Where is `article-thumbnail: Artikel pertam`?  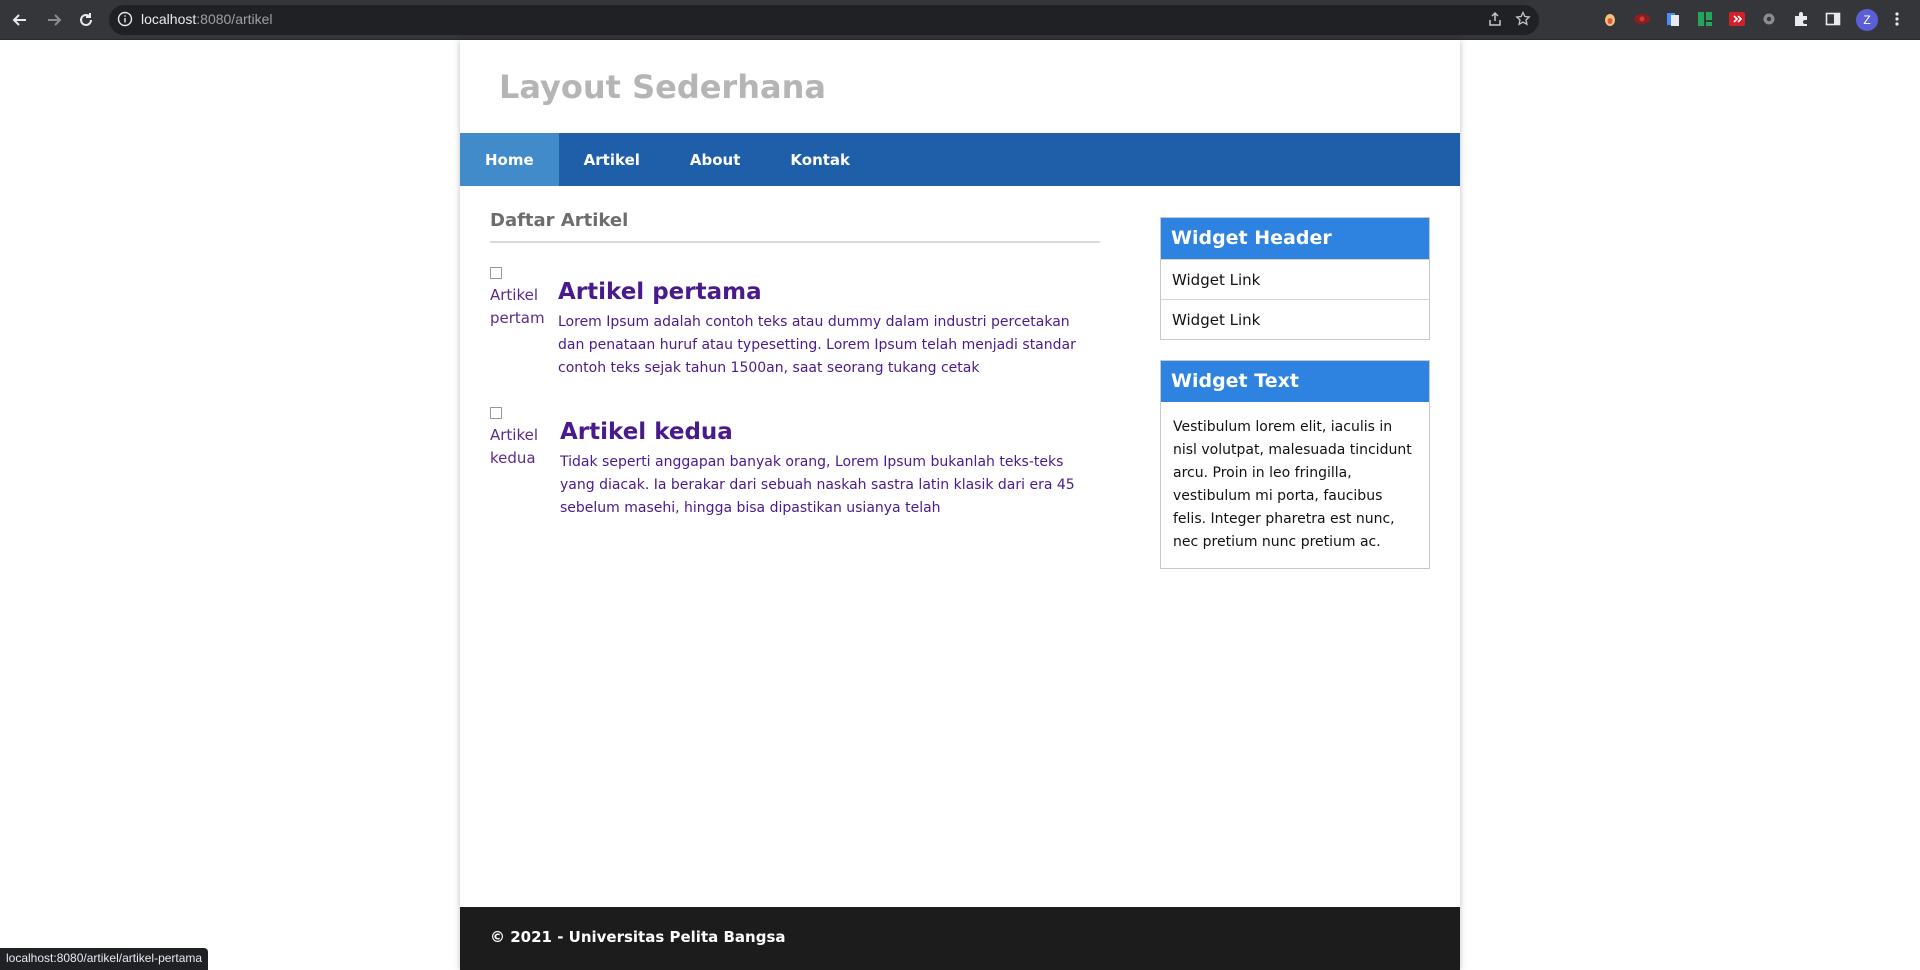 article-thumbnail: Artikel pertam is located at coordinates (520, 296).